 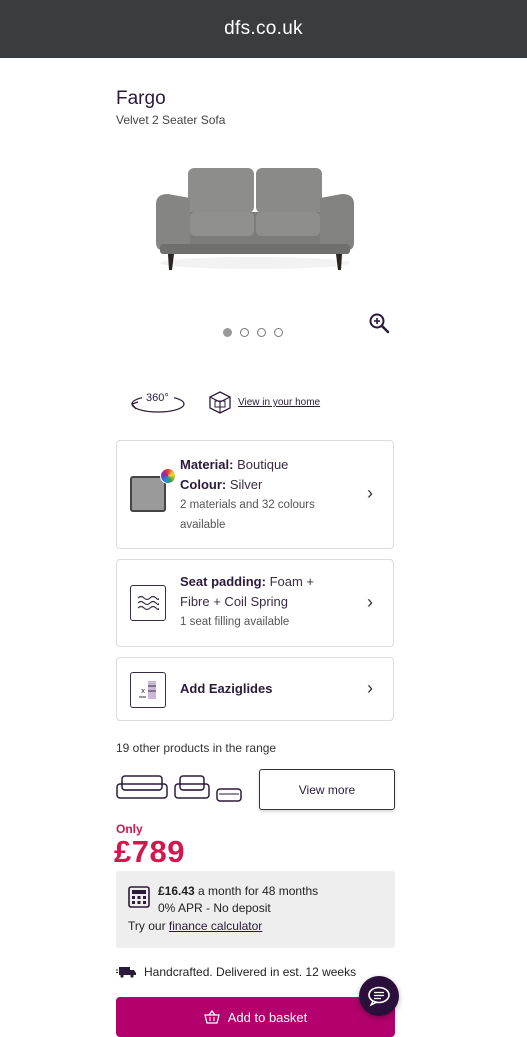 I want to click on browser-address-bar: dfs.co.uk, so click(x=263, y=29).